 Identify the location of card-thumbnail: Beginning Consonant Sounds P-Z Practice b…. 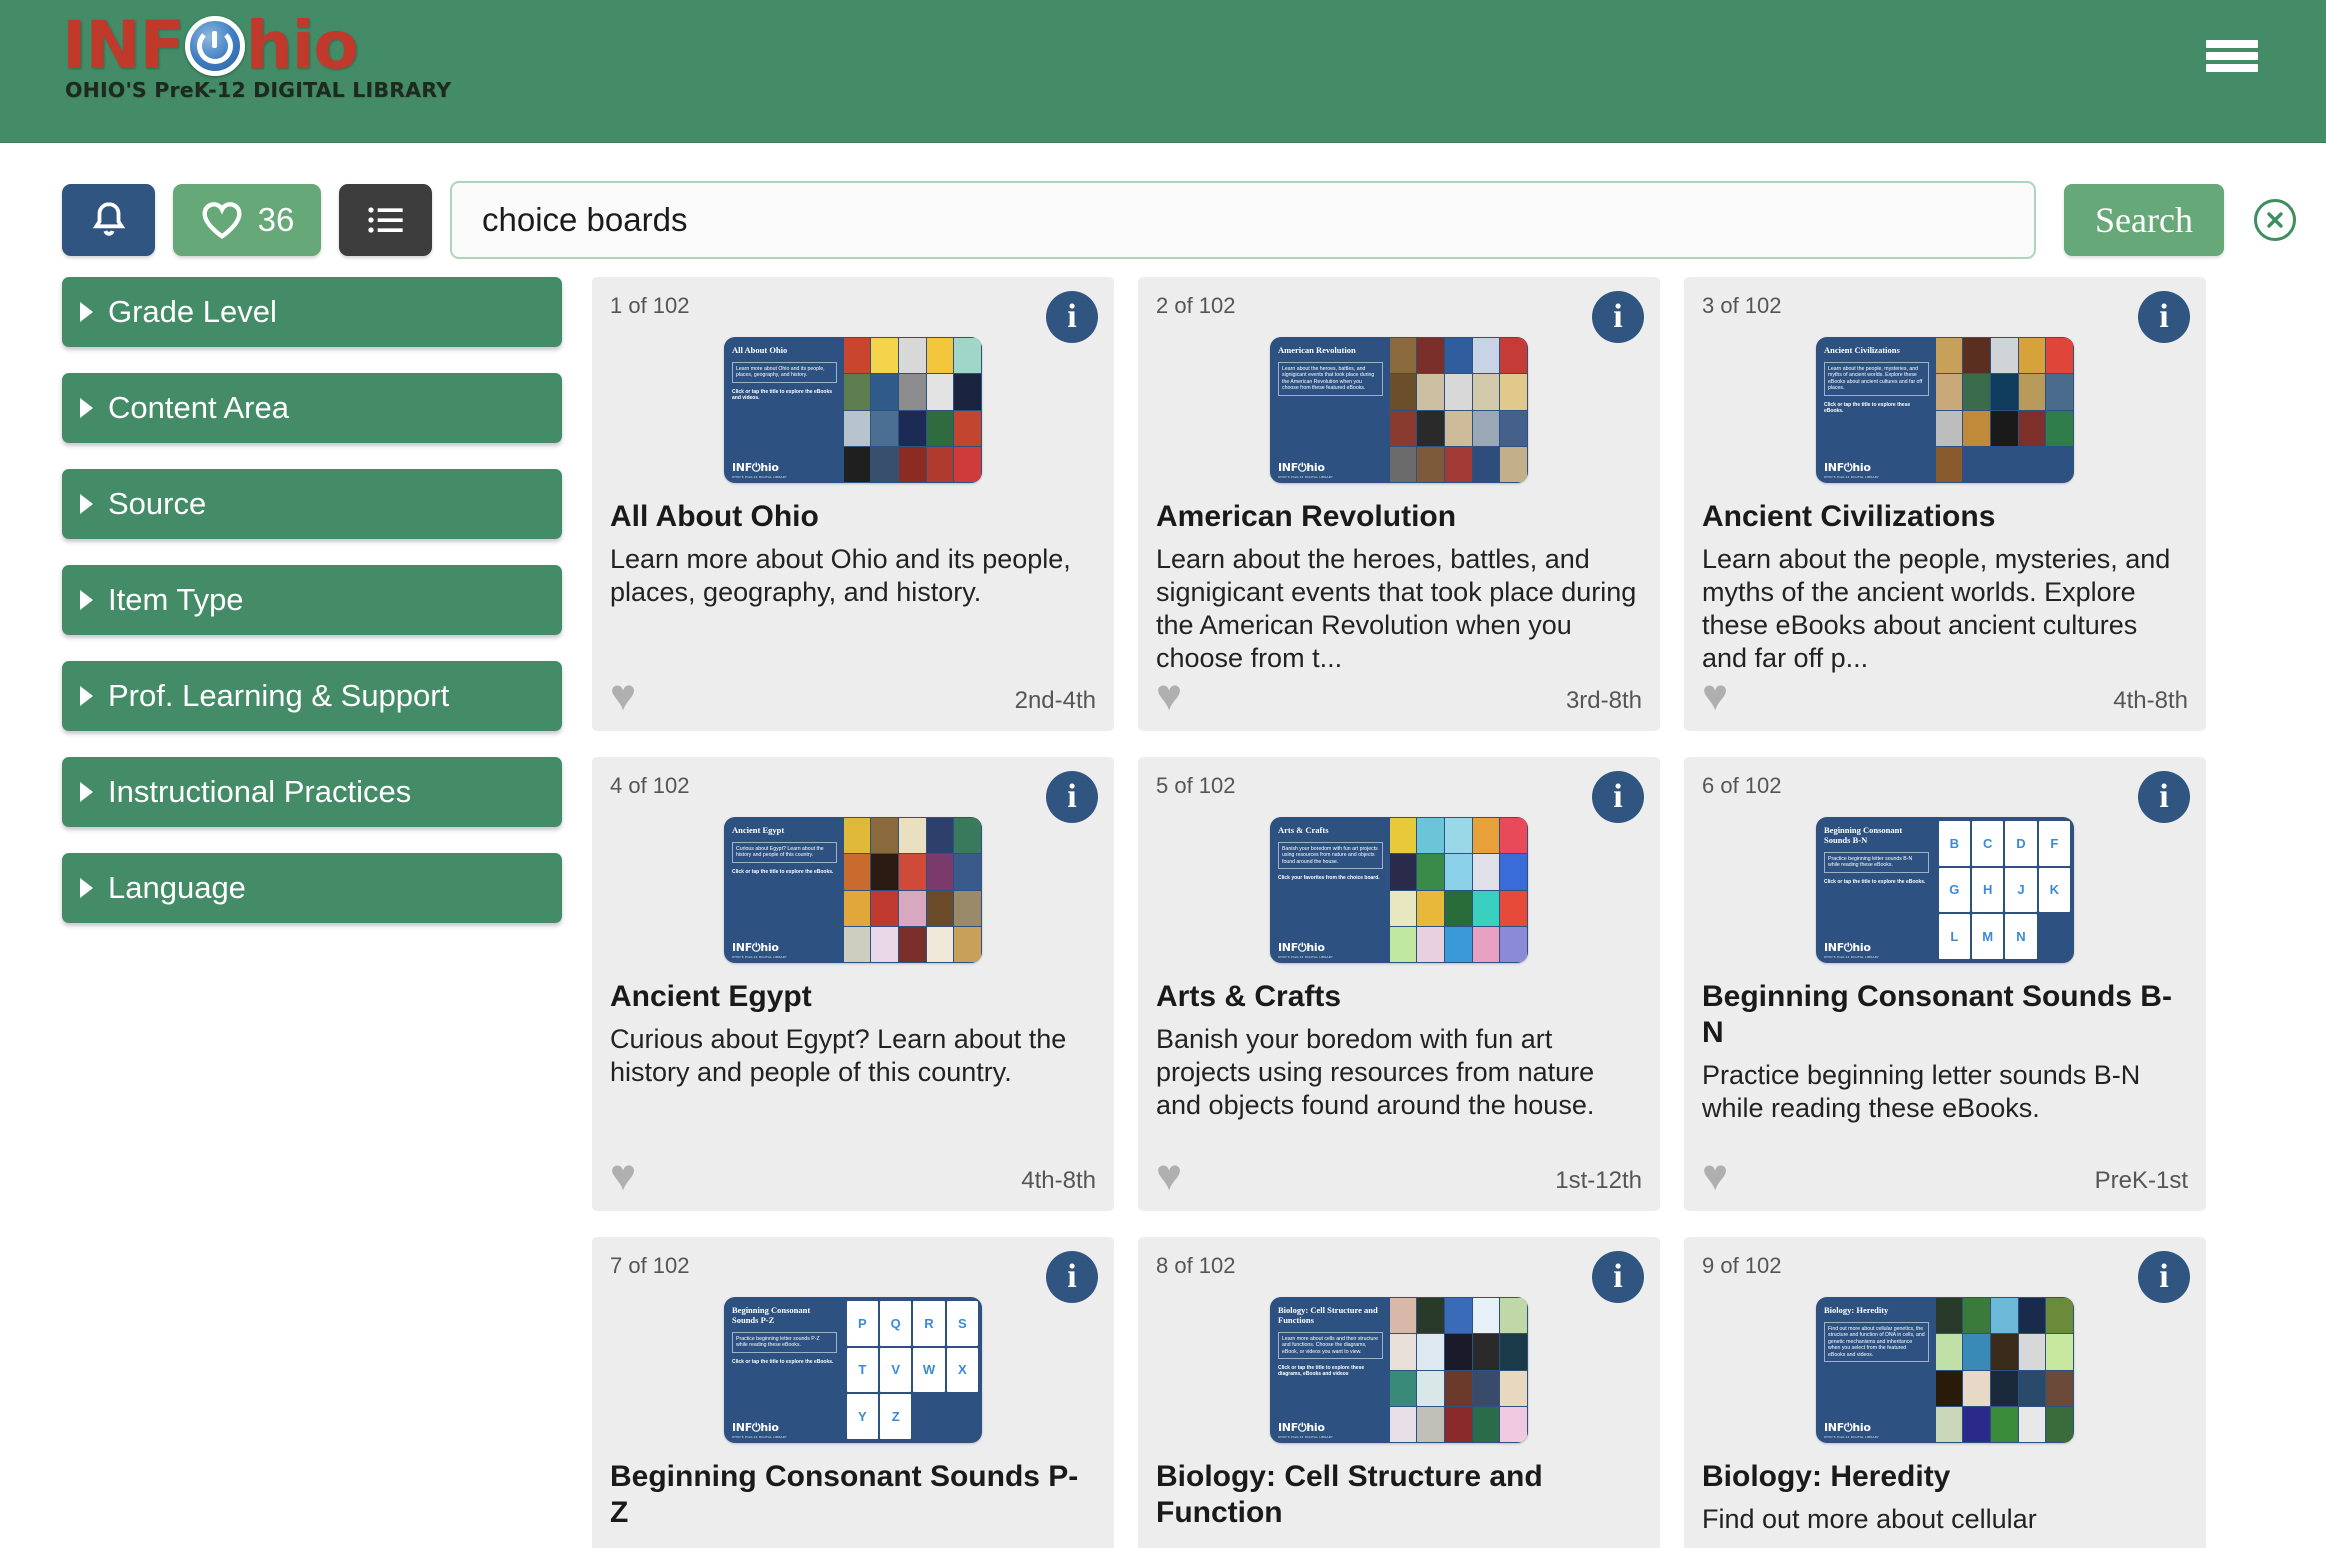
(853, 1370).